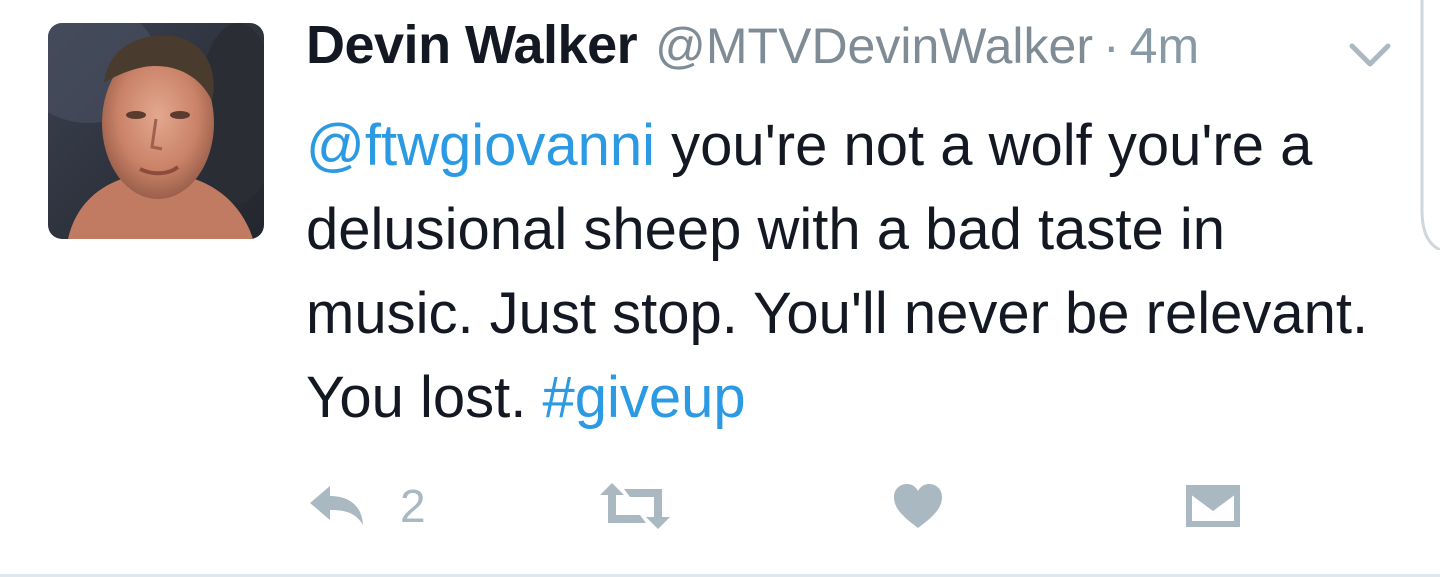  Describe the element at coordinates (366, 506) in the screenshot. I see `reply-button: 2` at that location.